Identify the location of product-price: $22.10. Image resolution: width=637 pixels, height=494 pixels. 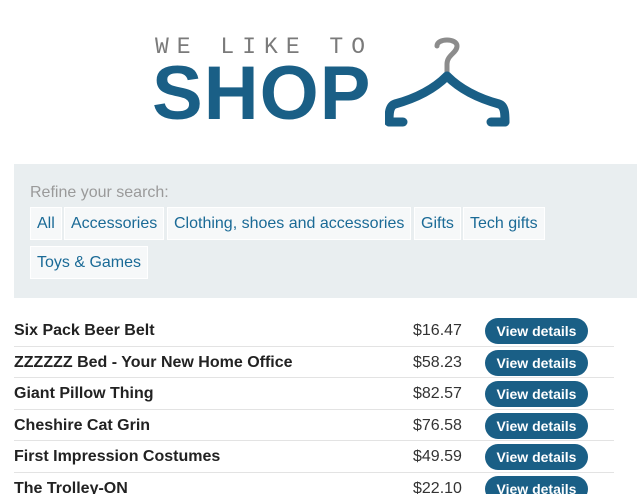
(437, 486).